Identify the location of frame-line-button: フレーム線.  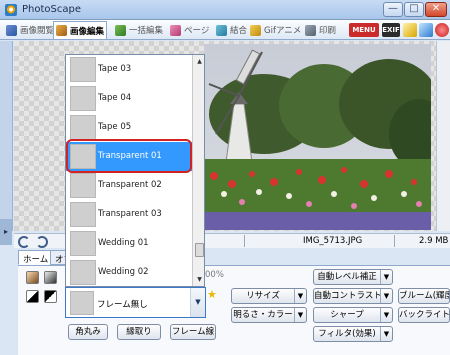
(193, 332).